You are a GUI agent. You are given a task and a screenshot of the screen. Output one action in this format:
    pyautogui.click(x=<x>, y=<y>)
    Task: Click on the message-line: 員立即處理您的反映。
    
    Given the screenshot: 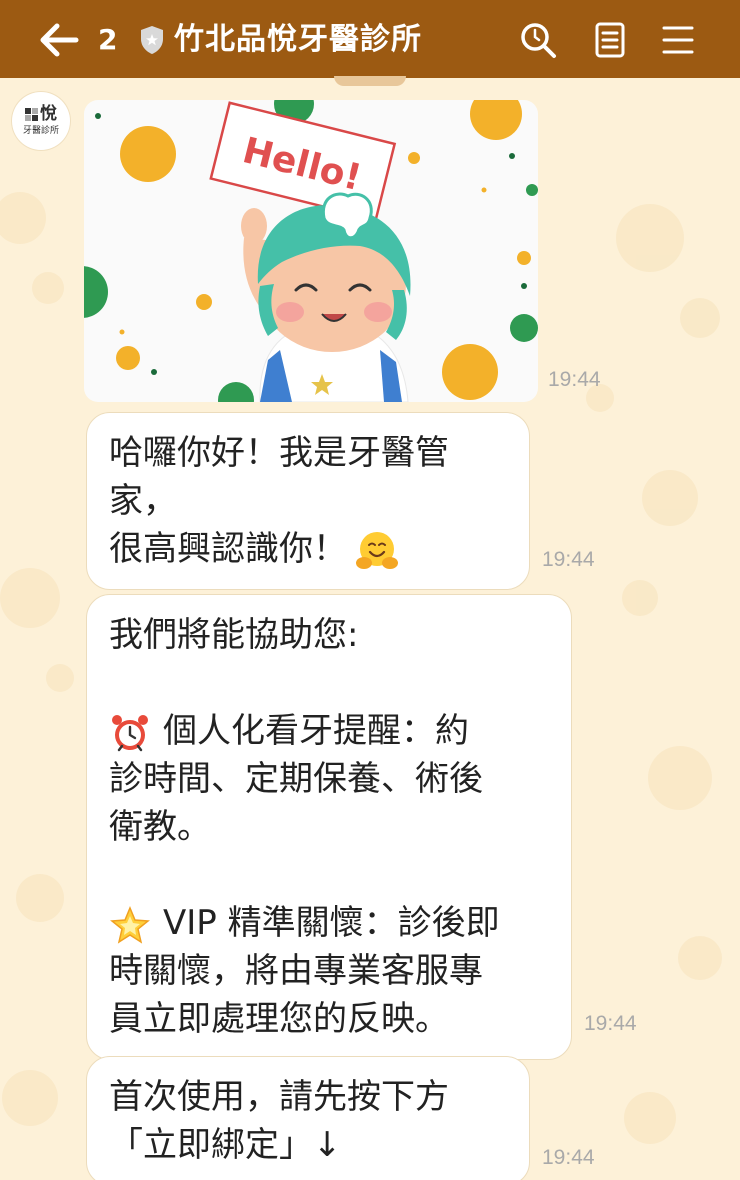 What is the action you would take?
    pyautogui.click(x=279, y=1019)
    